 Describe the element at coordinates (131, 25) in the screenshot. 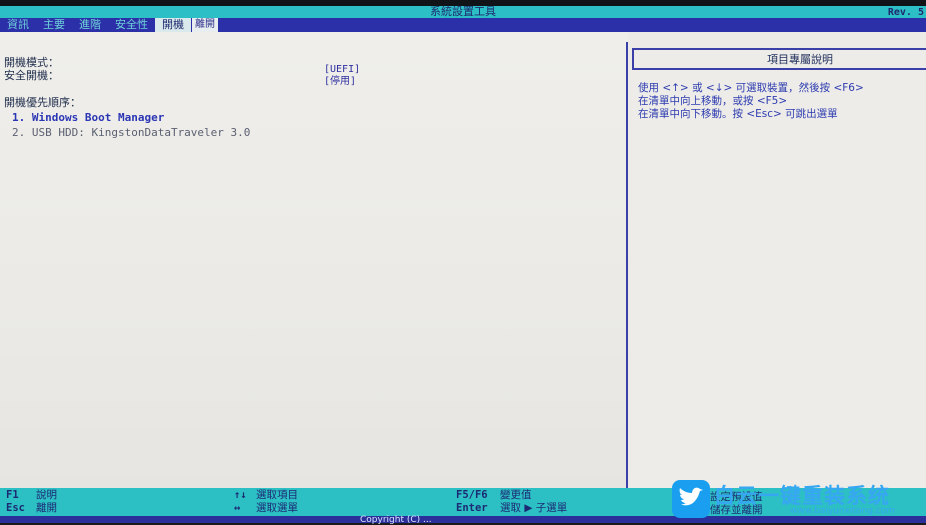

I see `tab-security: 安全性` at that location.